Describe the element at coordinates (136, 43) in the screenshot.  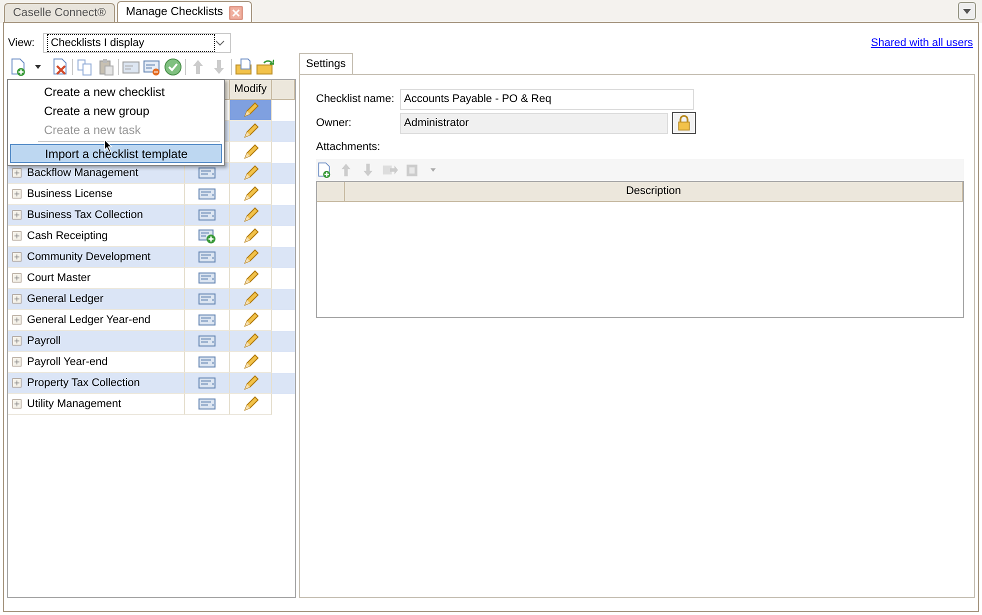
I see `view-dropdown: Checklists I display` at that location.